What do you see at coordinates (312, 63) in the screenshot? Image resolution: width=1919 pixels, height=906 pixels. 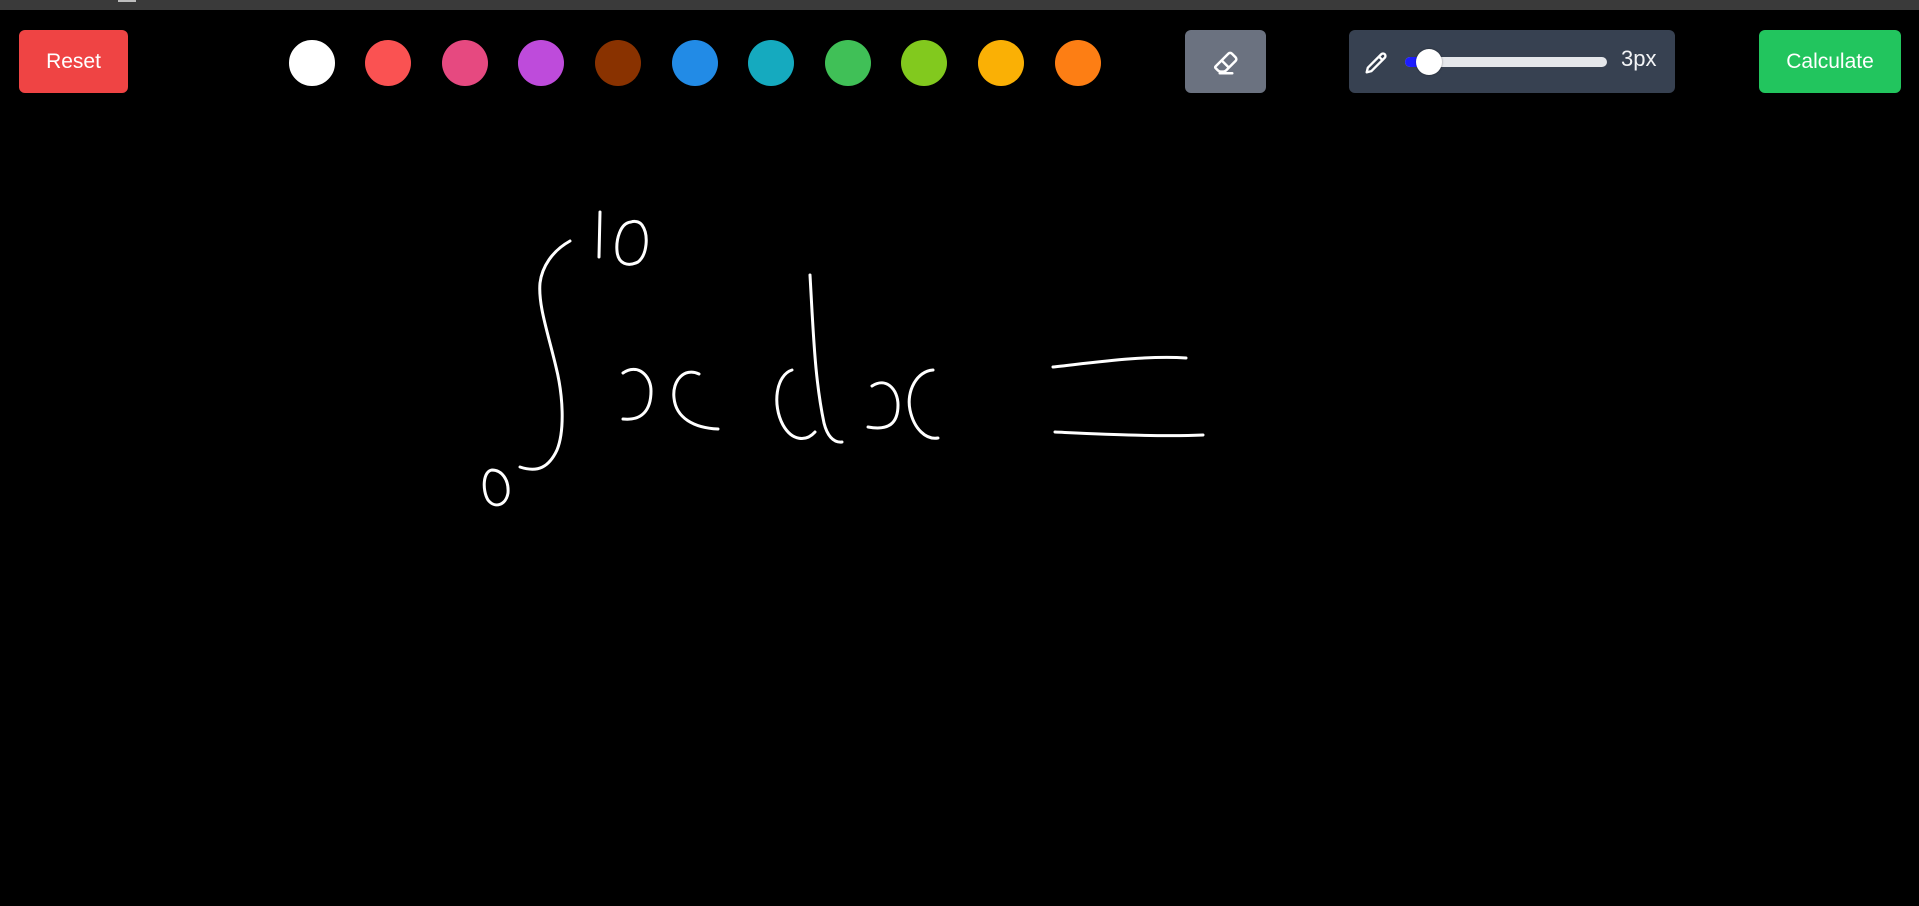 I see `color-swatch-white` at bounding box center [312, 63].